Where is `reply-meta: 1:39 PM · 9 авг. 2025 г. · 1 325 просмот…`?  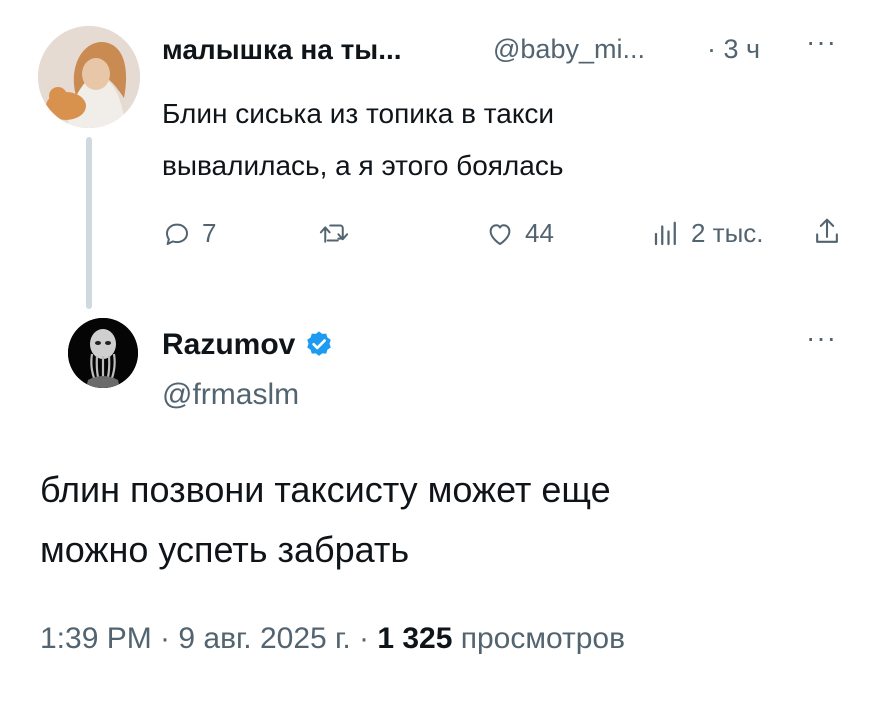 reply-meta: 1:39 PM · 9 авг. 2025 г. · 1 325 просмот… is located at coordinates (332, 639).